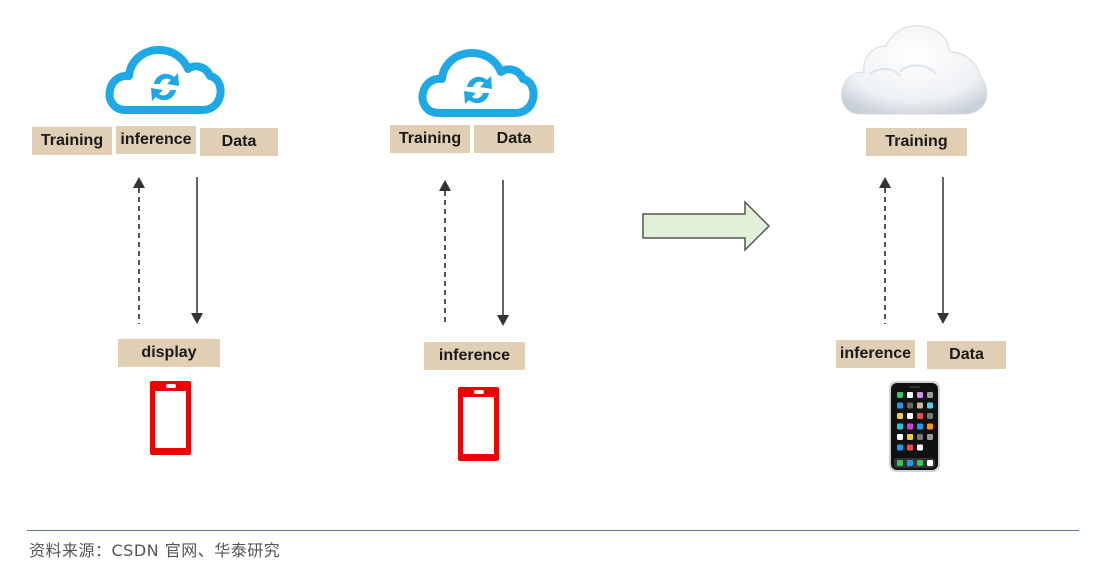  What do you see at coordinates (169, 353) in the screenshot?
I see `label-display: display` at bounding box center [169, 353].